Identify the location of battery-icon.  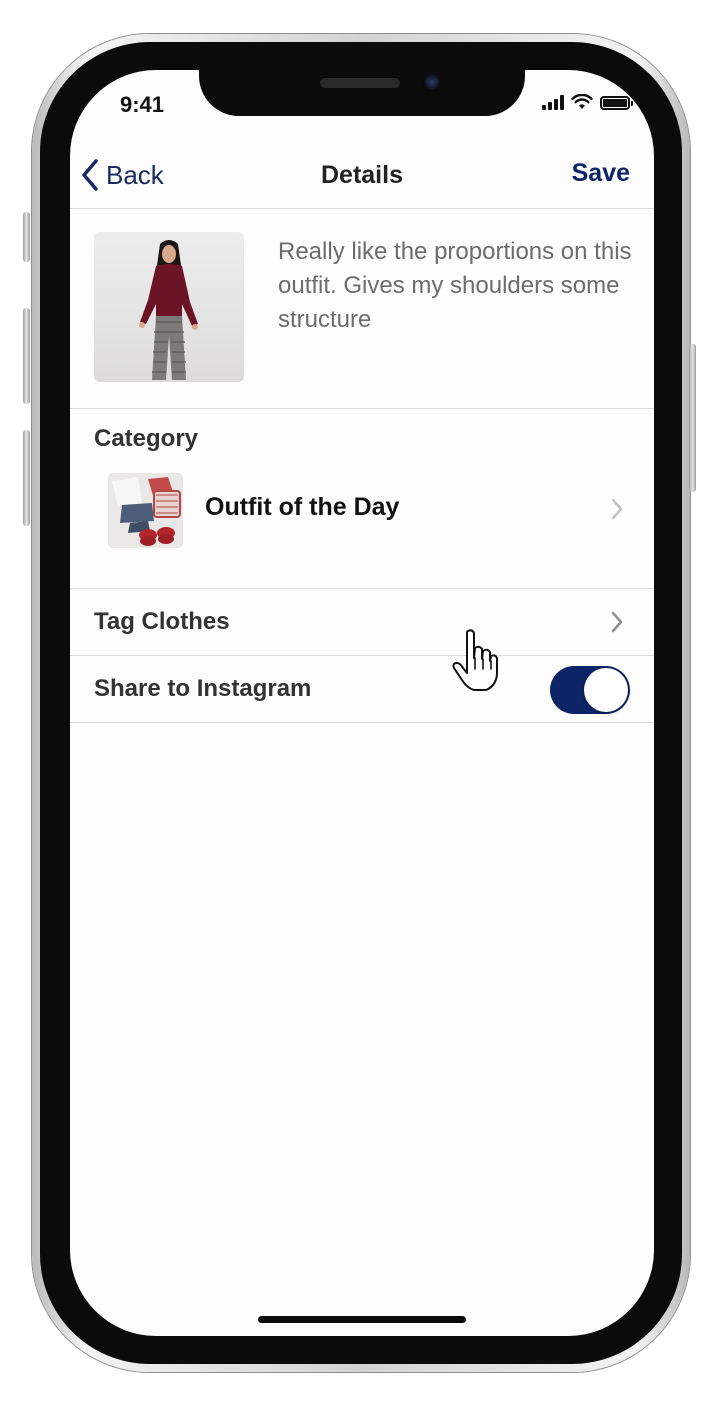
(616, 103).